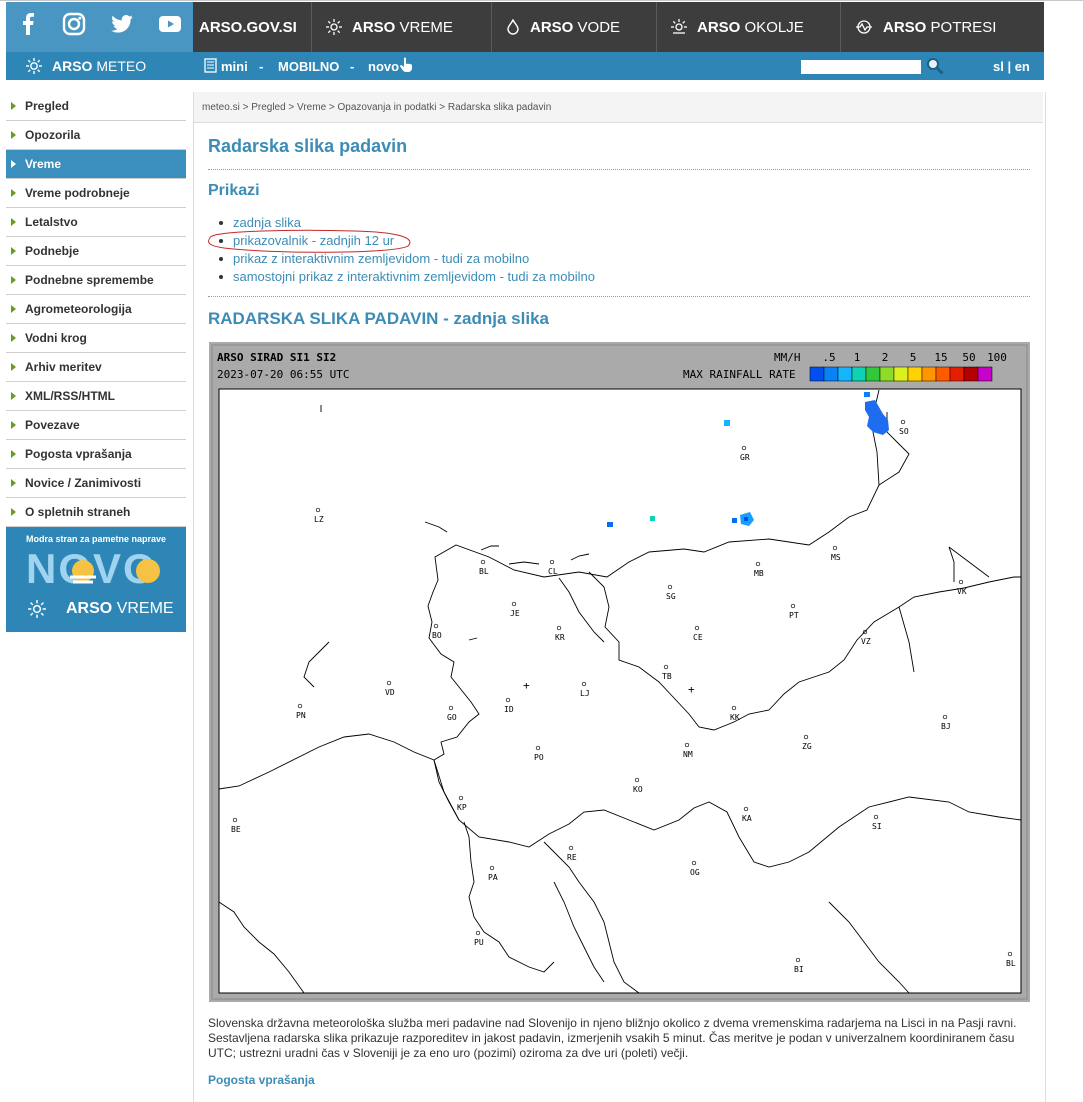  I want to click on youtube-icon, so click(170, 24).